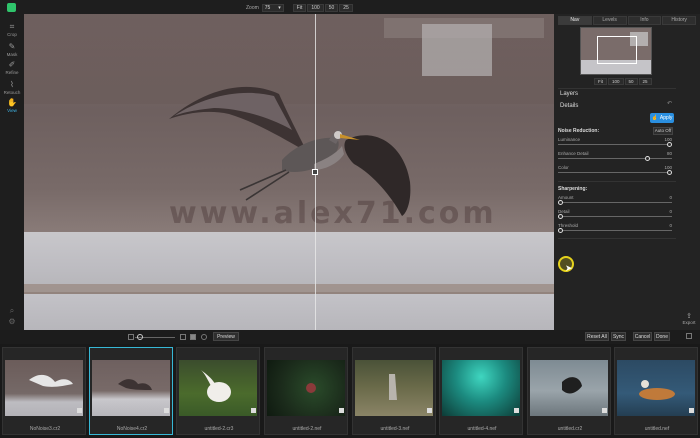  Describe the element at coordinates (645, 81) in the screenshot. I see `nav-zoom-25: 25` at that location.